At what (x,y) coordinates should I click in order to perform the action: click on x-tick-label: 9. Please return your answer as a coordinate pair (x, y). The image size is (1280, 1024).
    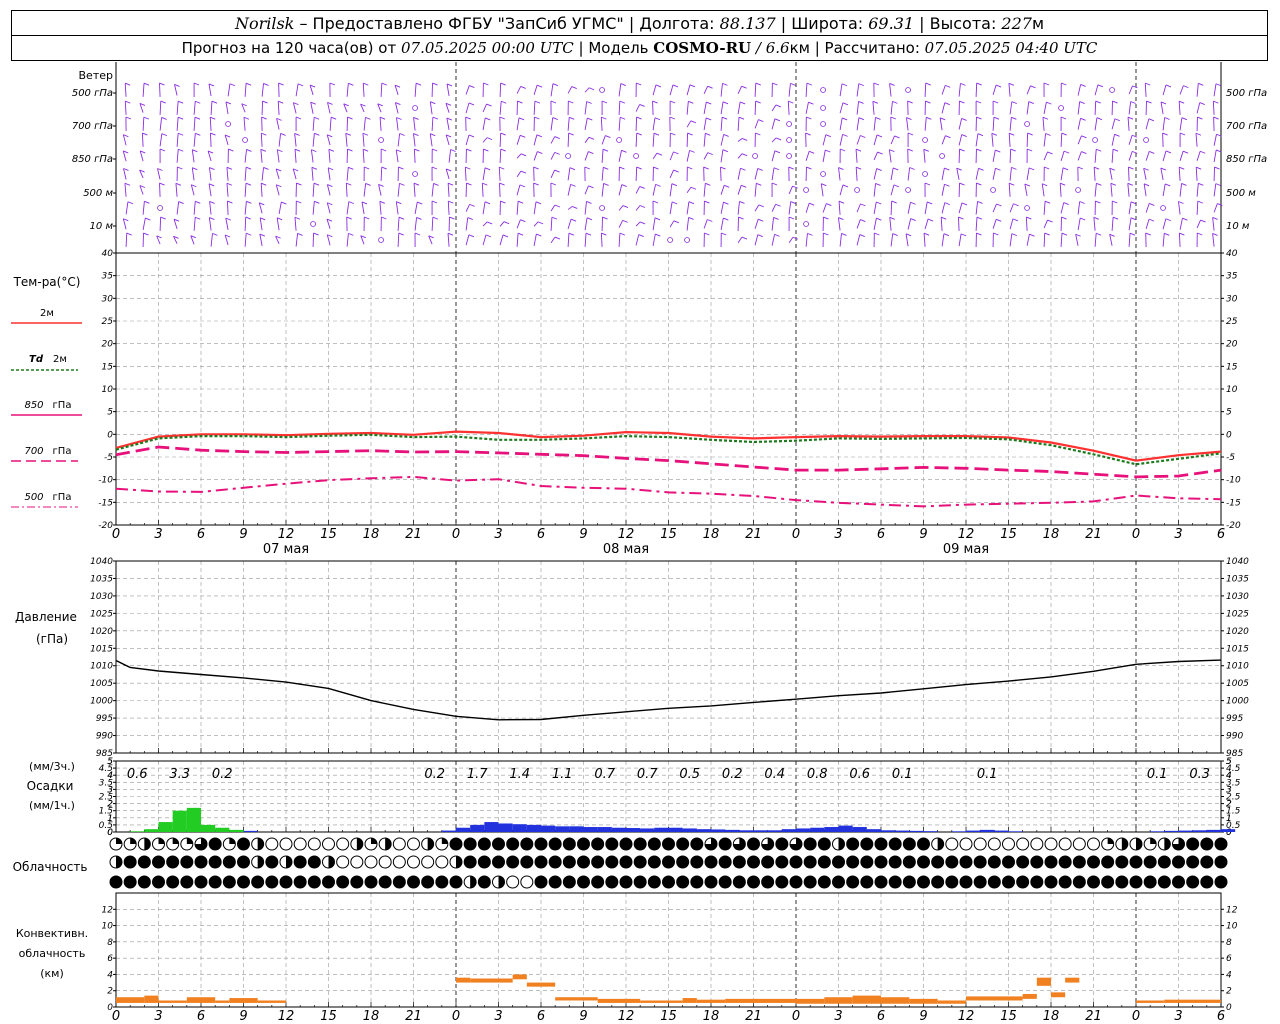
    Looking at the image, I should click on (583, 1016).